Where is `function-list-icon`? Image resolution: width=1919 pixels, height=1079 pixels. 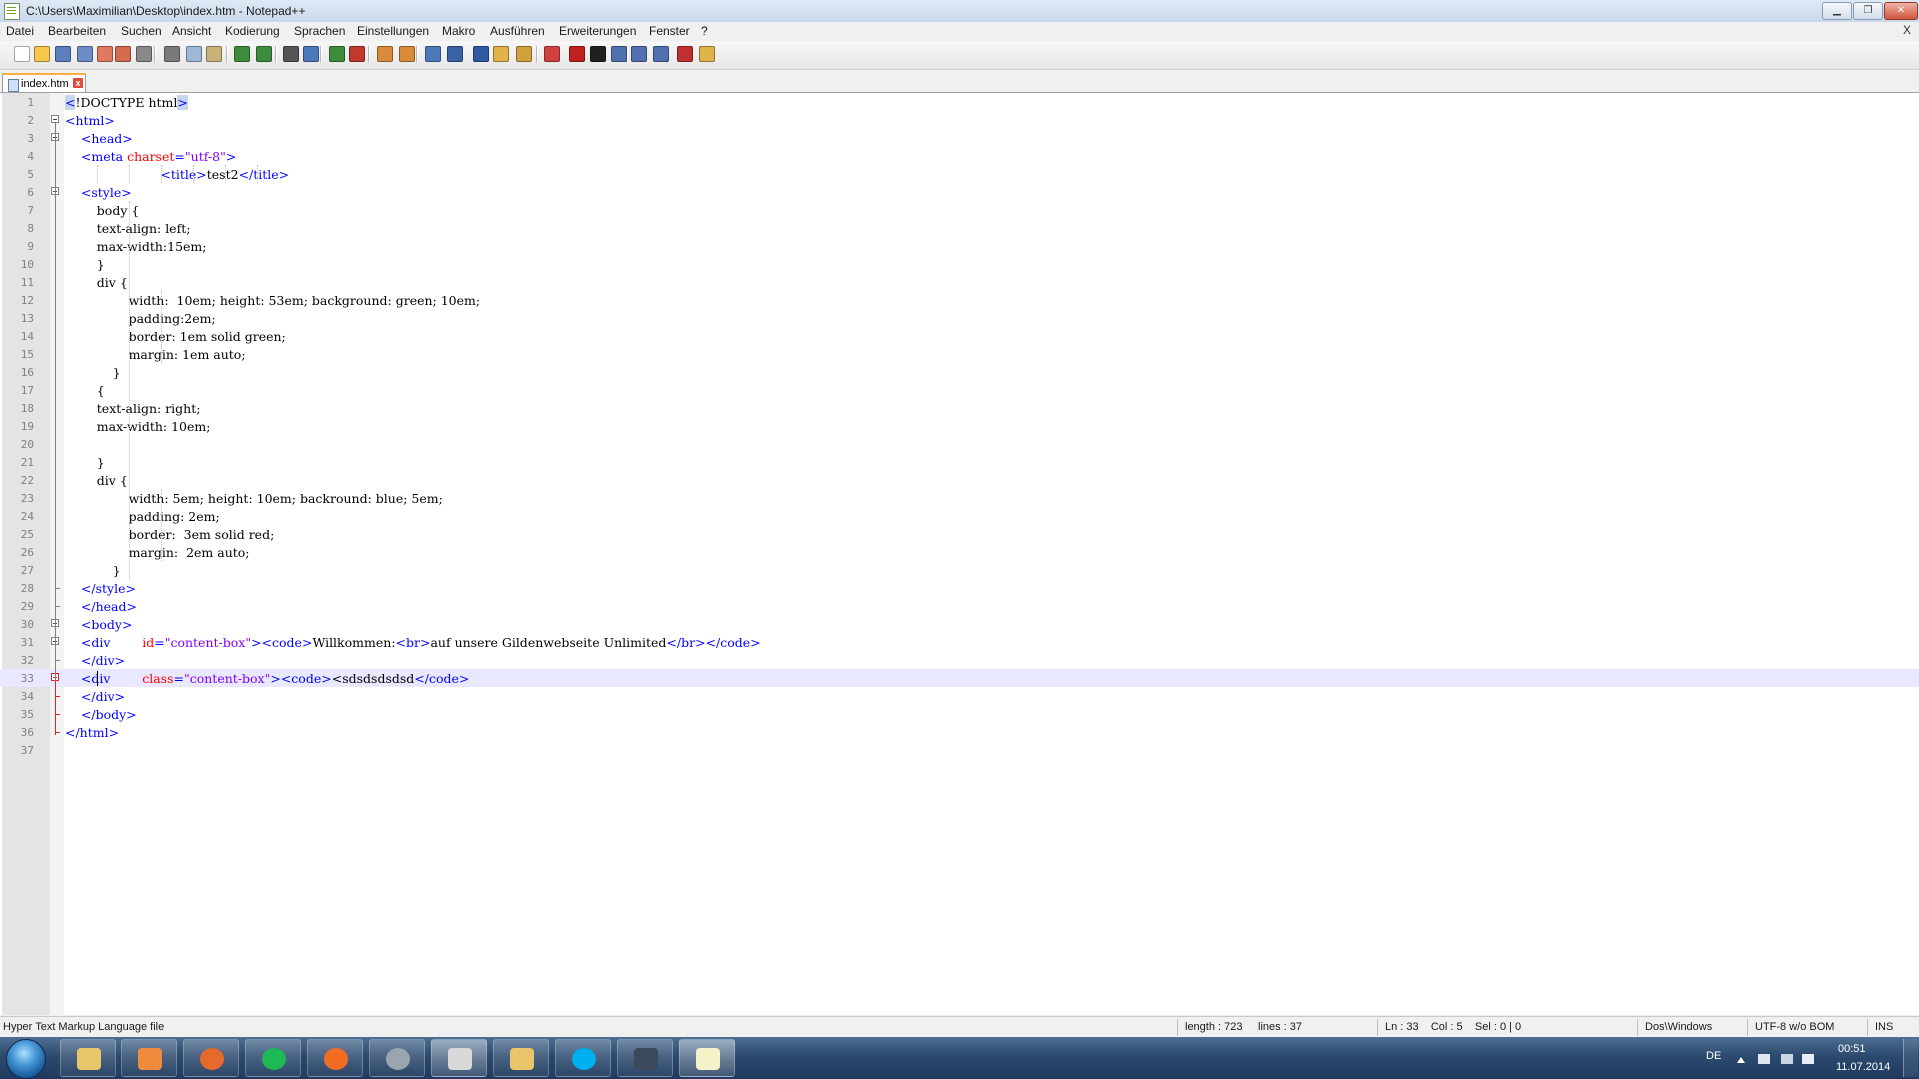
function-list-icon is located at coordinates (552, 54).